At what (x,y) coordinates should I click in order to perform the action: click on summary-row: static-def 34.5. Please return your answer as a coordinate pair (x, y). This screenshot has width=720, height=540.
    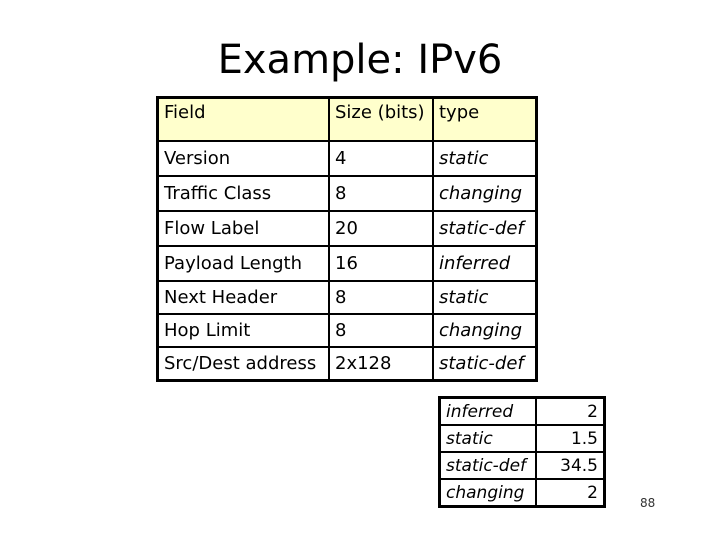
    Looking at the image, I should click on (522, 465).